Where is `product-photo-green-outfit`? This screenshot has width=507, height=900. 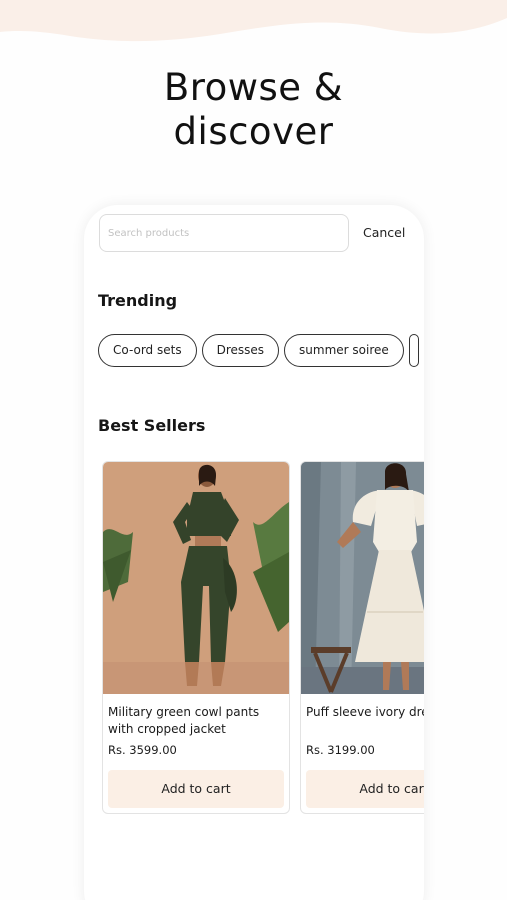 product-photo-green-outfit is located at coordinates (196, 578).